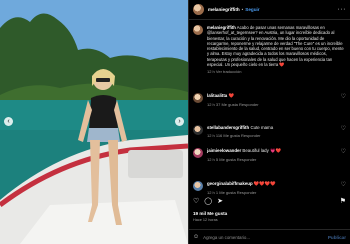  Describe the element at coordinates (228, 127) in the screenshot. I see `comment-username: stellabandersgriffith` at that location.